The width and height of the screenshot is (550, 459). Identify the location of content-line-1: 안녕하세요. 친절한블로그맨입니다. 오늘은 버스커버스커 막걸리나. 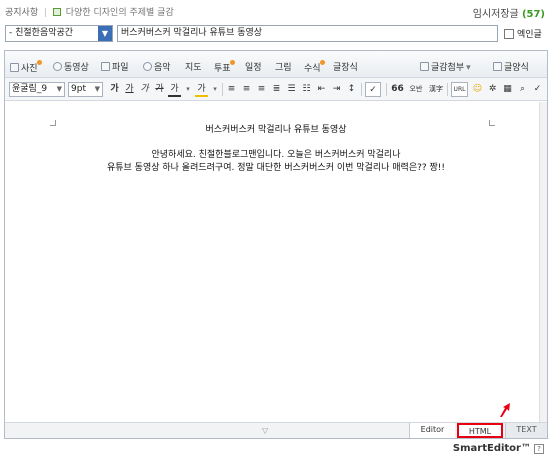
(276, 155).